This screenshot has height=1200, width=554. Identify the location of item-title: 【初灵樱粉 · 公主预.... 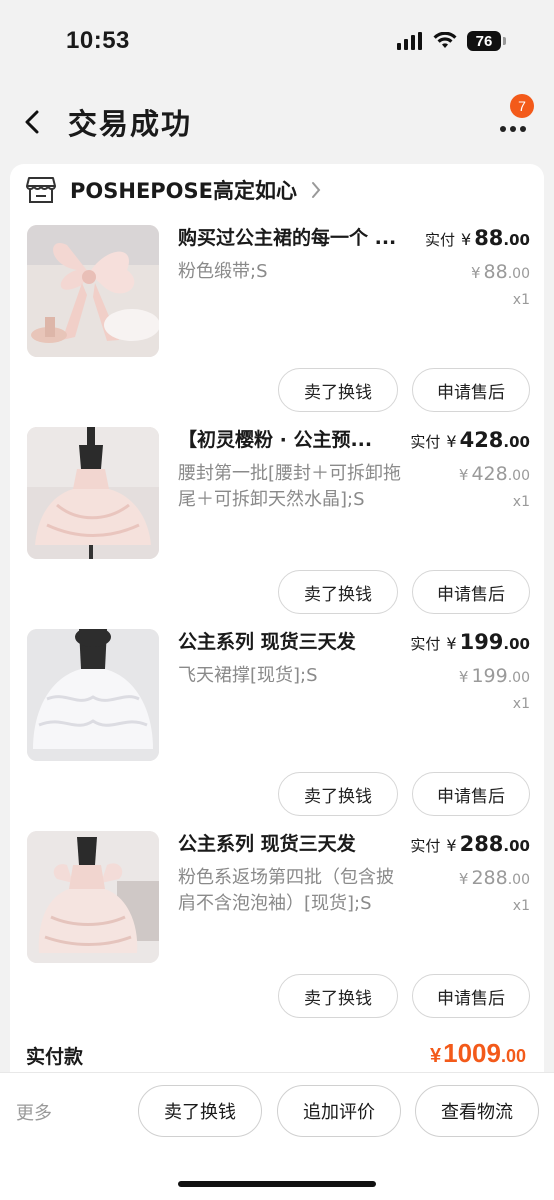
(296, 440).